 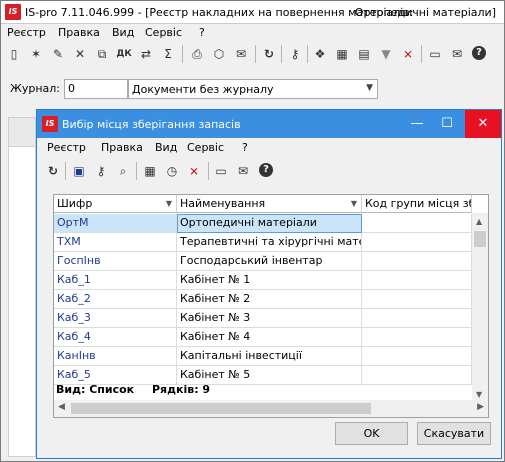 What do you see at coordinates (447, 124) in the screenshot?
I see `maximize-icon: ☐` at bounding box center [447, 124].